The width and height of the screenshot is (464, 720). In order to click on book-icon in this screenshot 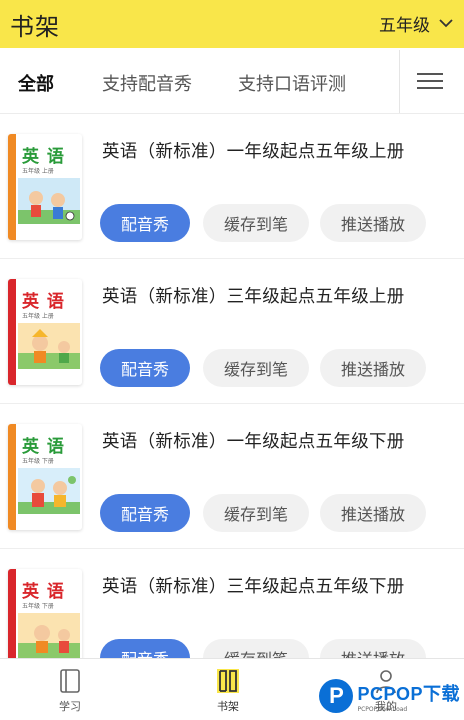, I will do `click(70, 681)`.